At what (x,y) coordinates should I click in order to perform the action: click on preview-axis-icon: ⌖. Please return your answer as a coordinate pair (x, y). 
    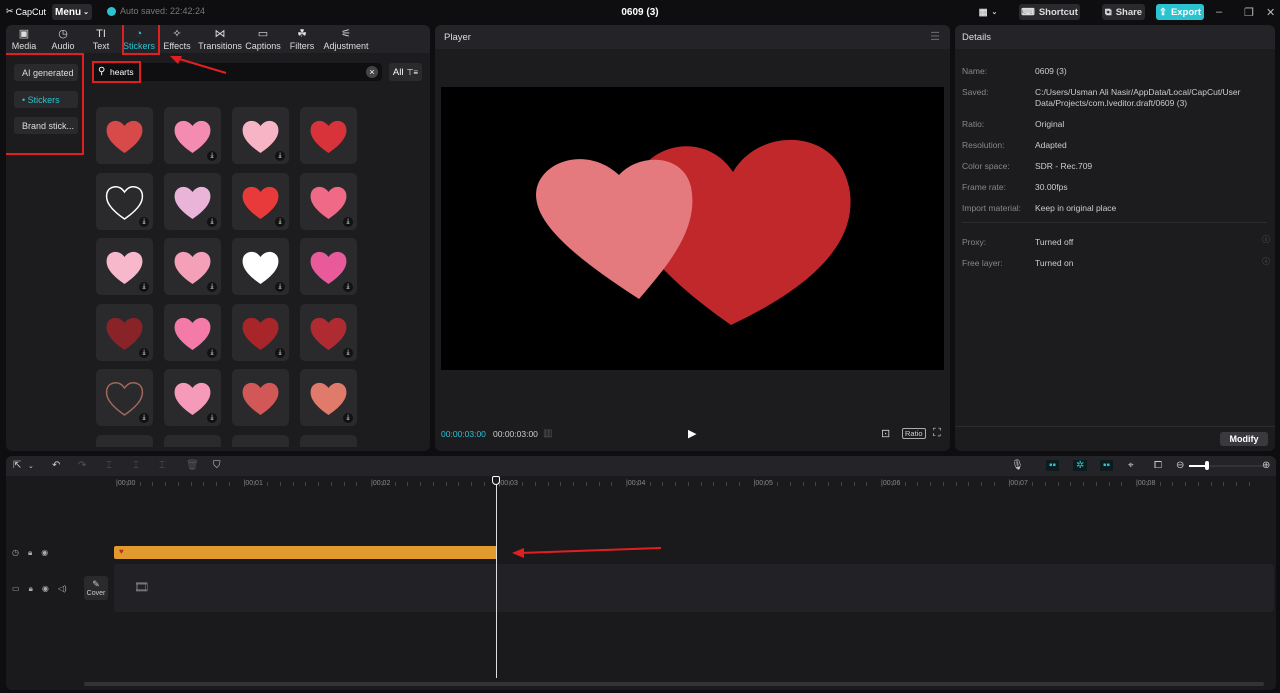
    Looking at the image, I should click on (1131, 465).